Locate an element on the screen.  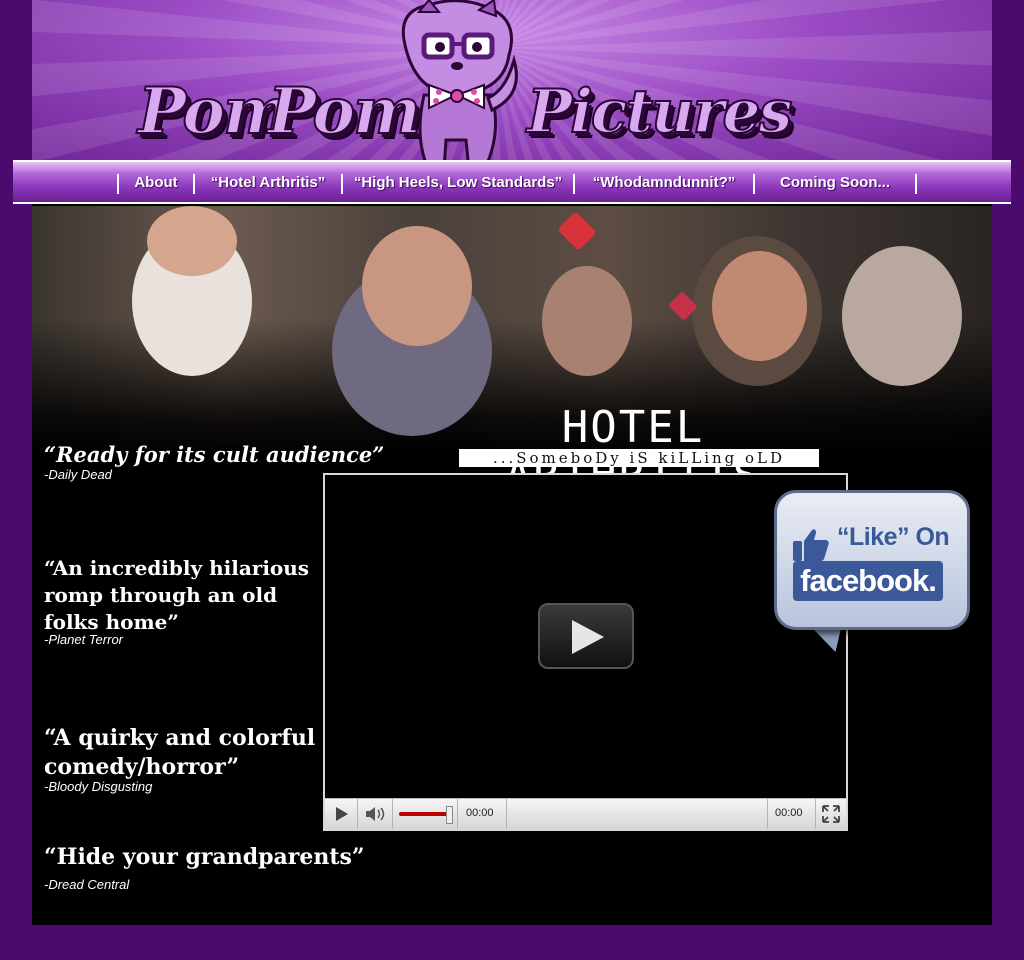
man-face is located at coordinates (417, 286).